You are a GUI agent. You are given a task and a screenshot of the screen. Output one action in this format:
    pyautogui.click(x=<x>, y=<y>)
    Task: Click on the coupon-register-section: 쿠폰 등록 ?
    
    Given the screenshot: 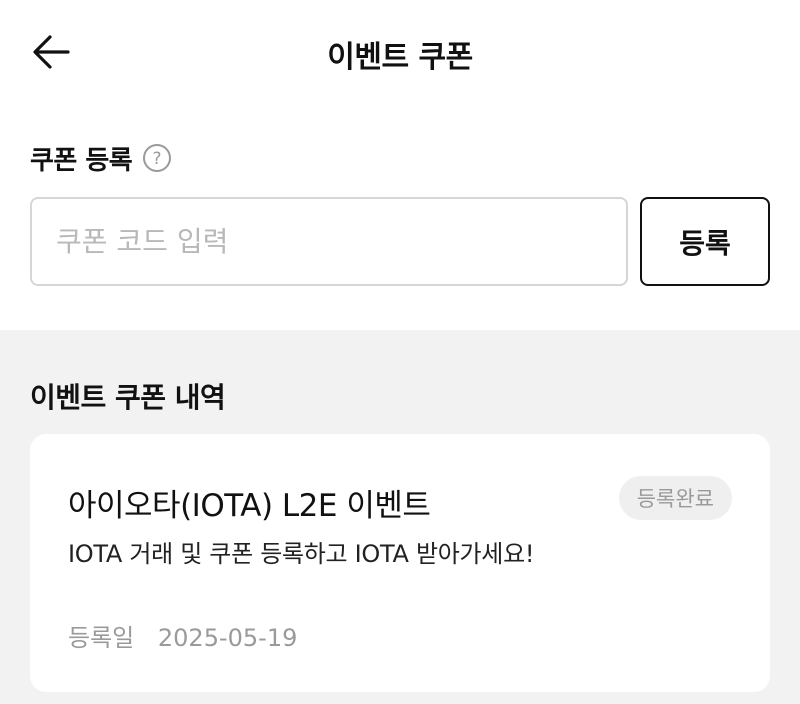 What is the action you would take?
    pyautogui.click(x=400, y=158)
    